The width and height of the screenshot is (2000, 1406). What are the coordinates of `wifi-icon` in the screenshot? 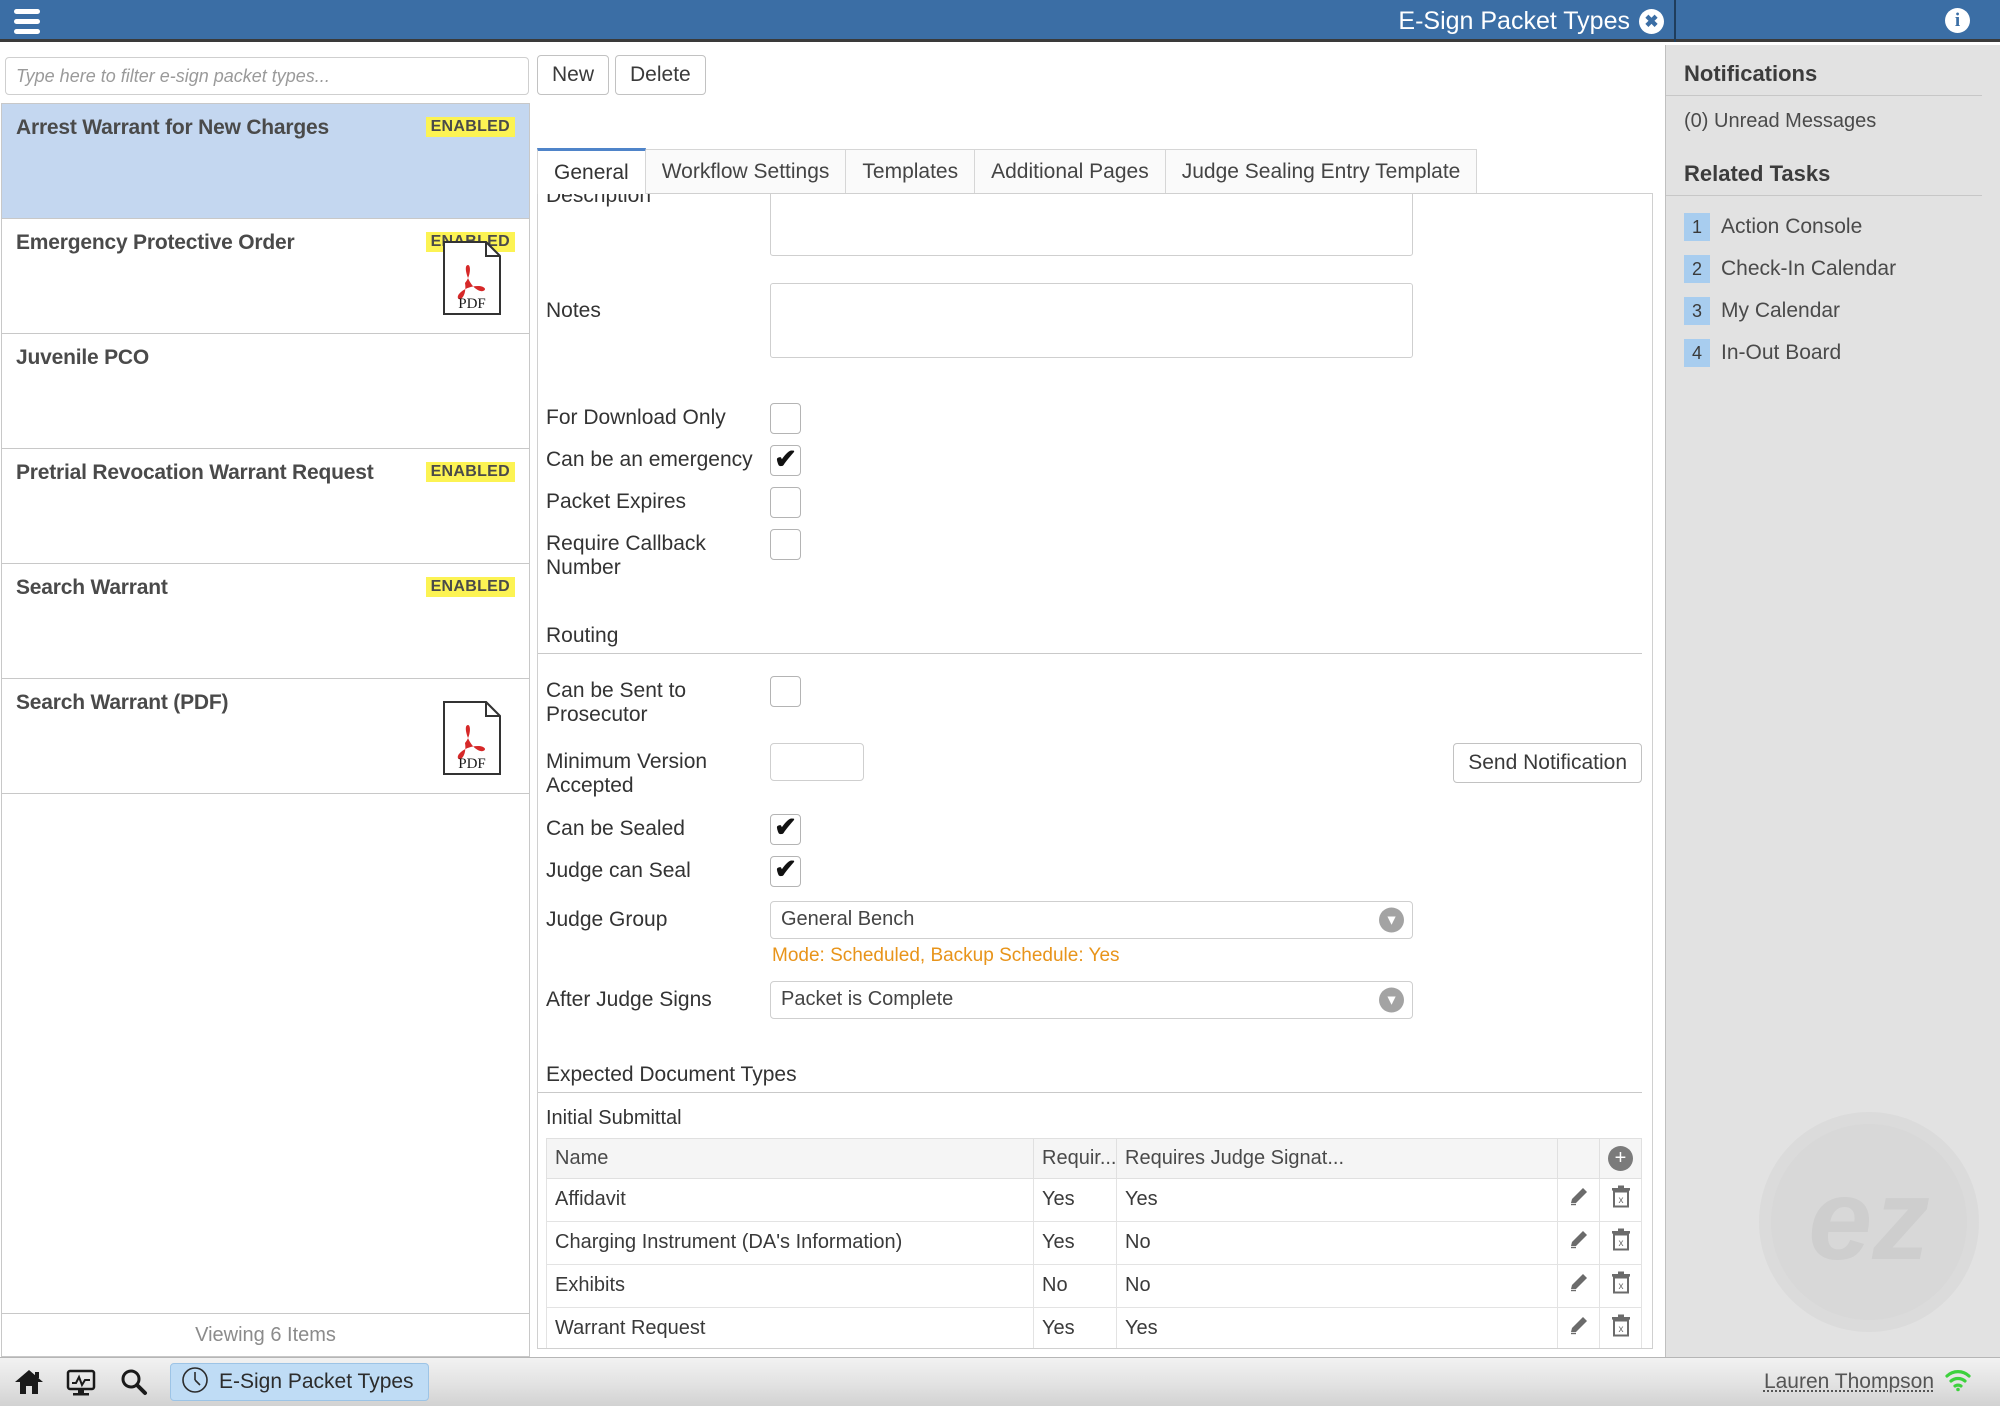 It's located at (1958, 1382).